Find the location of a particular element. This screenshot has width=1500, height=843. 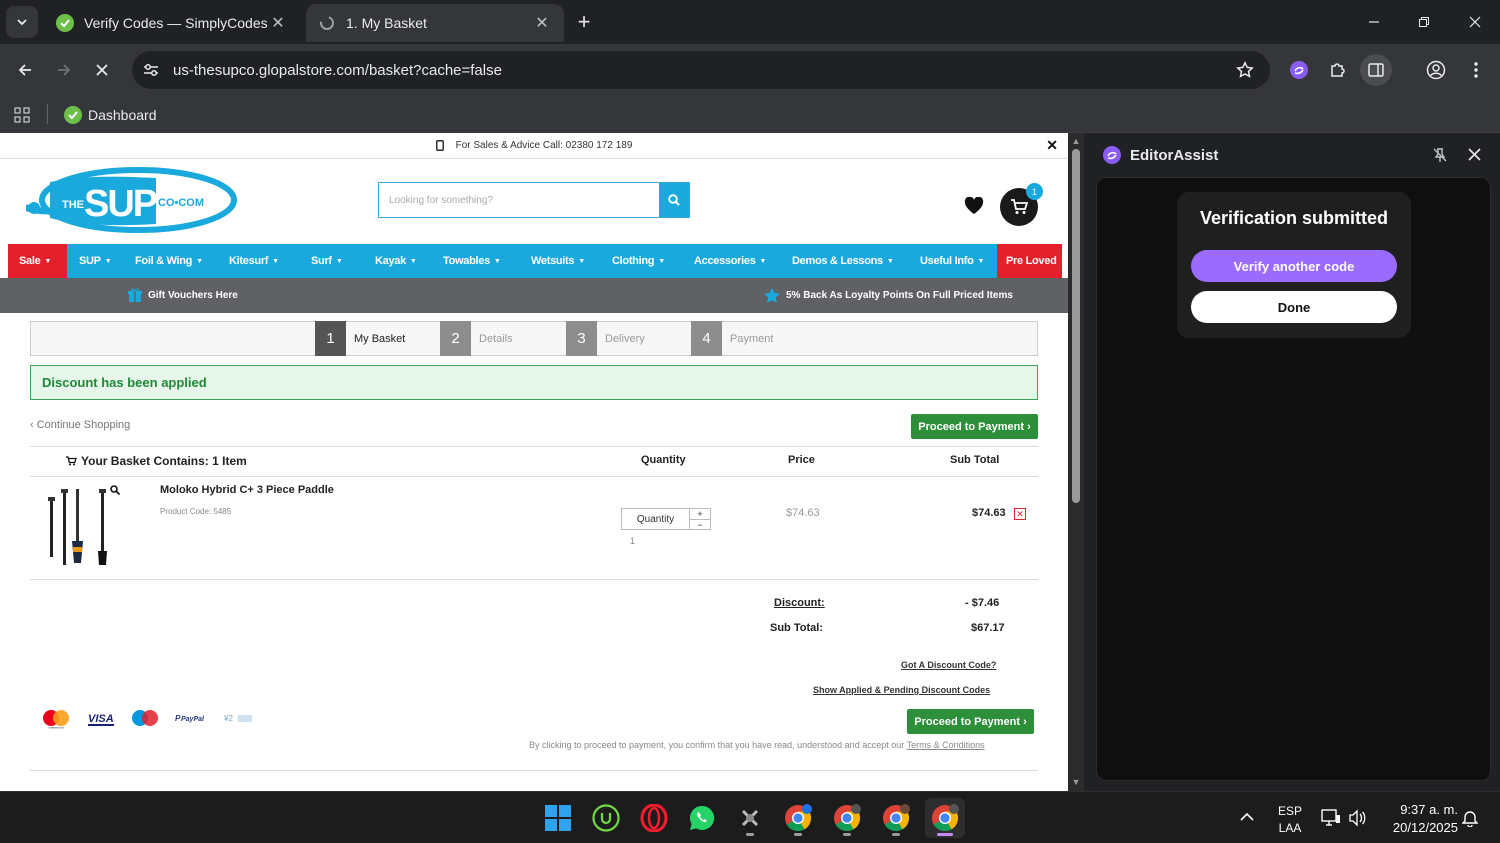

nav-item-sale: Sale ▼ is located at coordinates (37, 261).